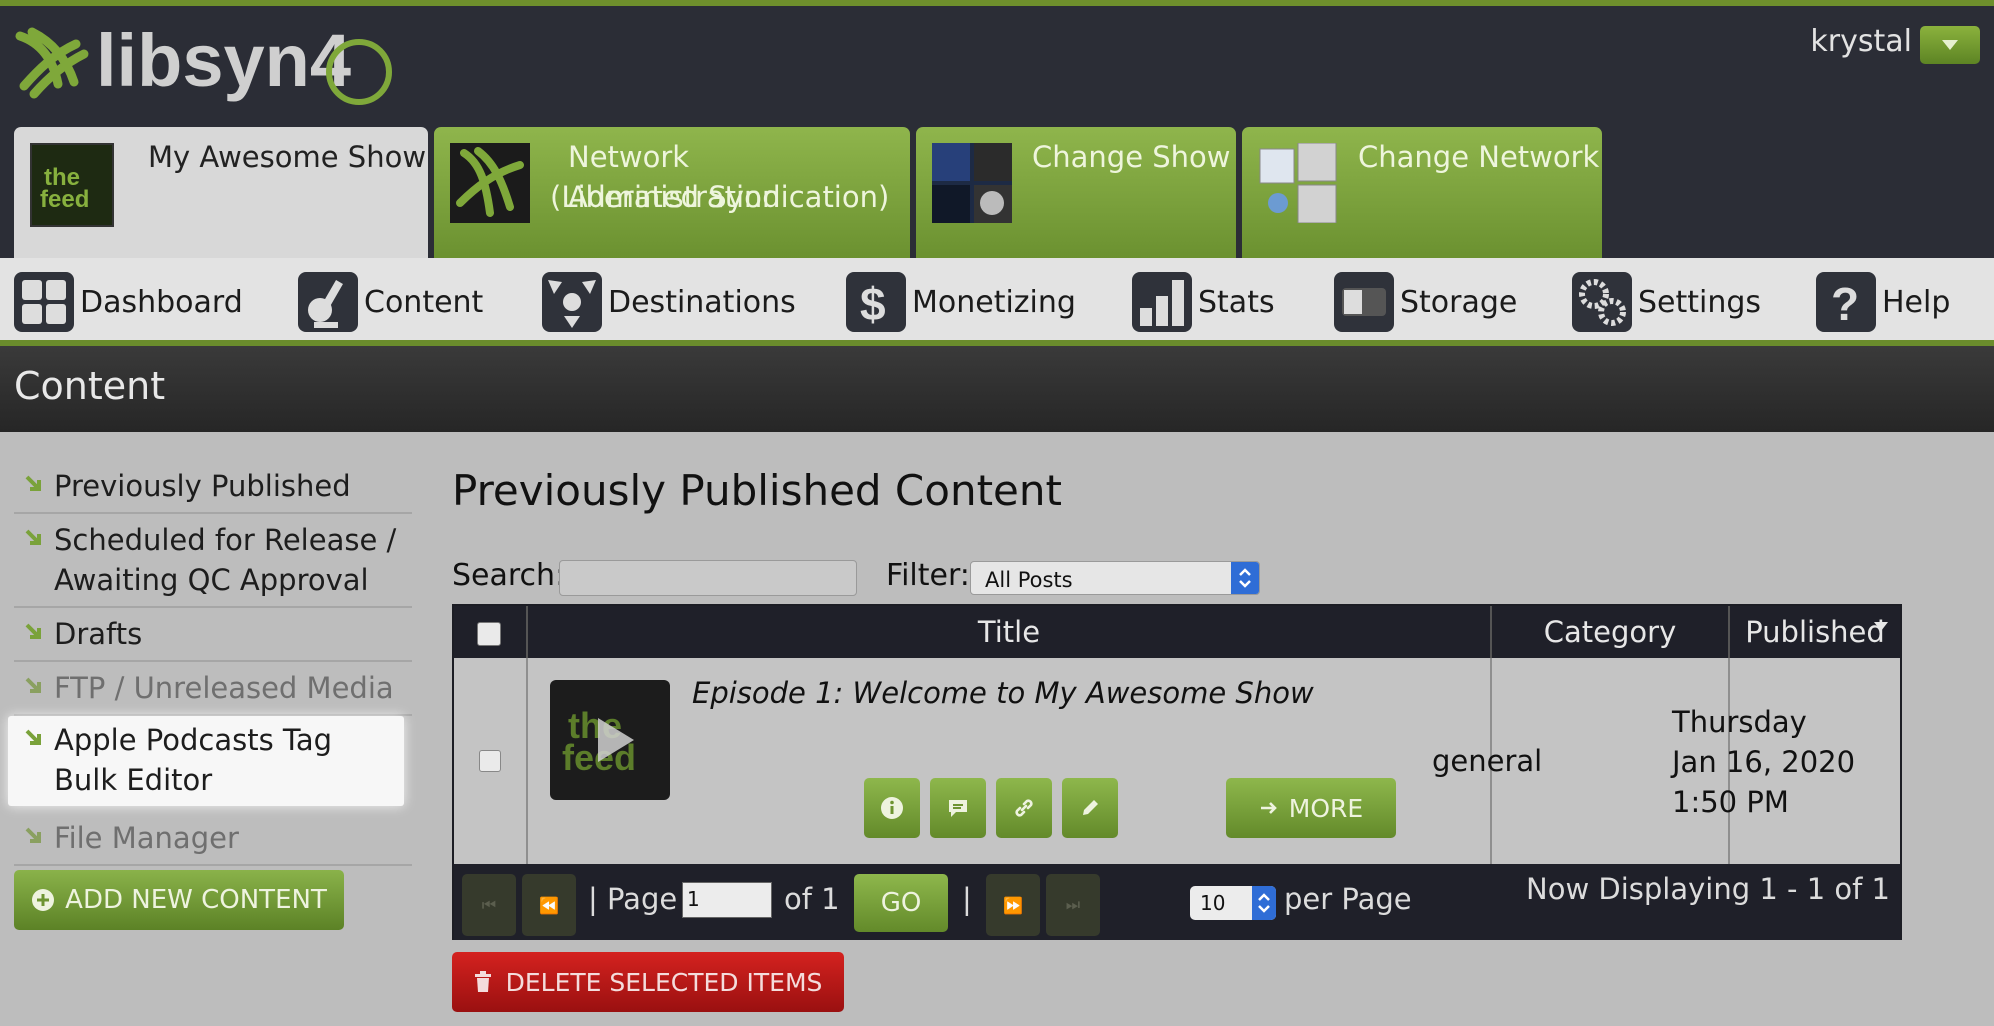  What do you see at coordinates (610, 740) in the screenshot?
I see `episode-artwork: thefeed` at bounding box center [610, 740].